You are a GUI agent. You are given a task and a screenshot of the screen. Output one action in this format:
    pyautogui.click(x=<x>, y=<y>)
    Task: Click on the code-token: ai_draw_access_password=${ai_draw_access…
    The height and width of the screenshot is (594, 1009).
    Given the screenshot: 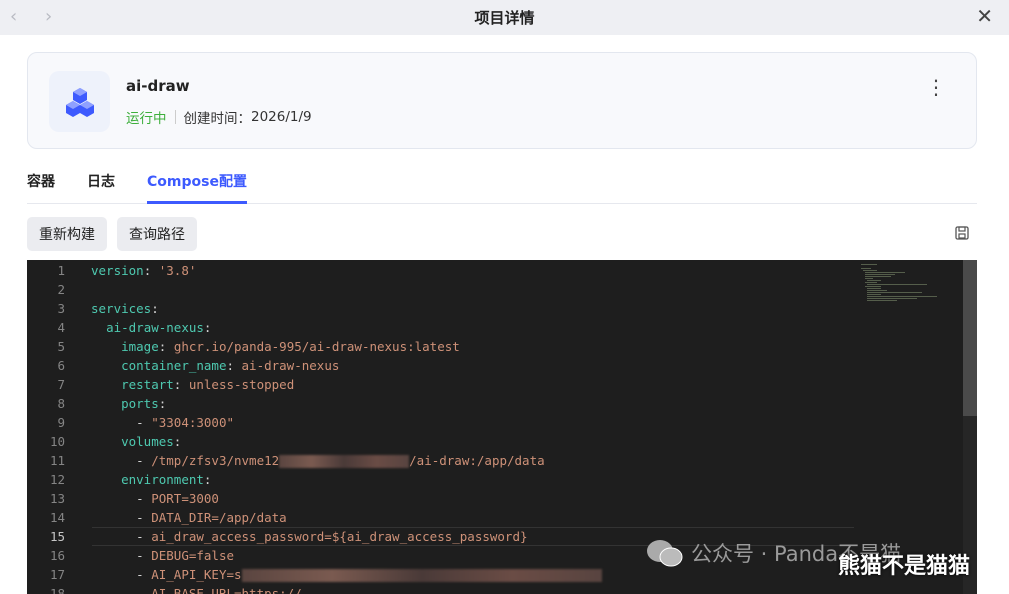 What is the action you would take?
    pyautogui.click(x=339, y=536)
    